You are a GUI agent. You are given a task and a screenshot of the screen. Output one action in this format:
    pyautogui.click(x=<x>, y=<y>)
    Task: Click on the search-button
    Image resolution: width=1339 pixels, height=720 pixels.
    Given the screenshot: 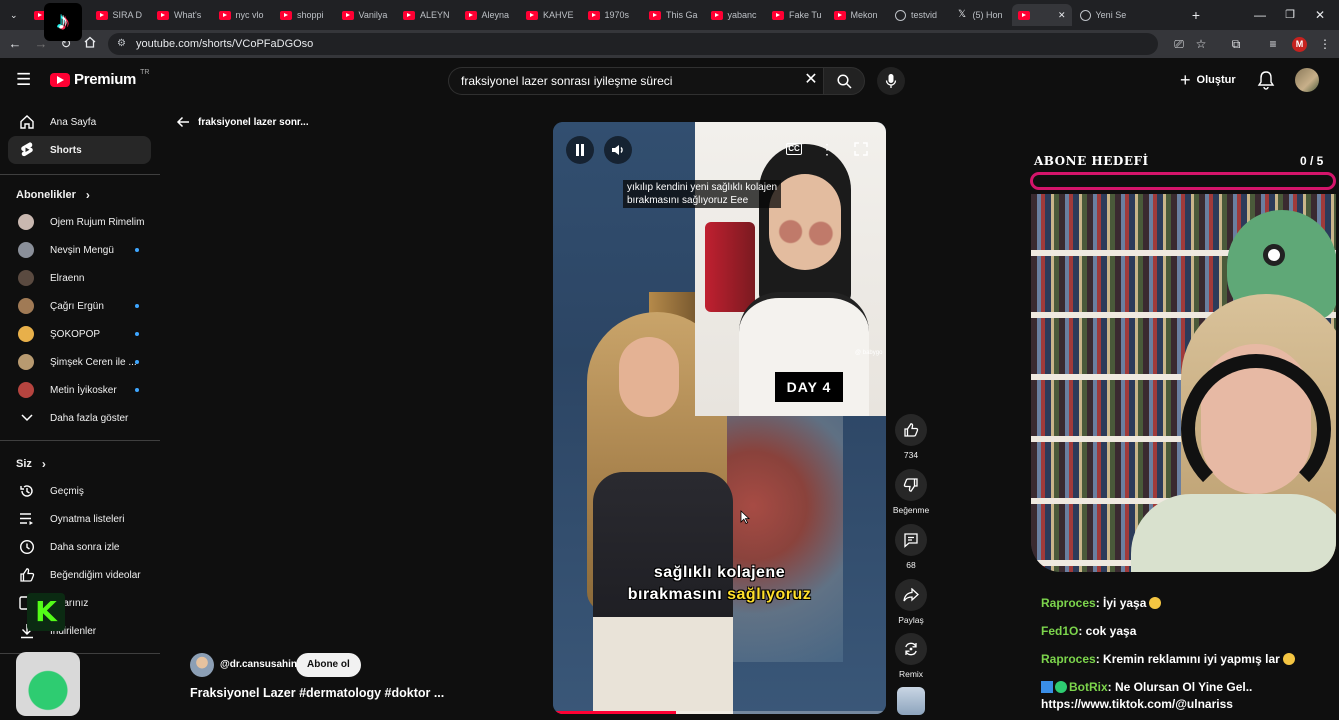 What is the action you would take?
    pyautogui.click(x=844, y=81)
    